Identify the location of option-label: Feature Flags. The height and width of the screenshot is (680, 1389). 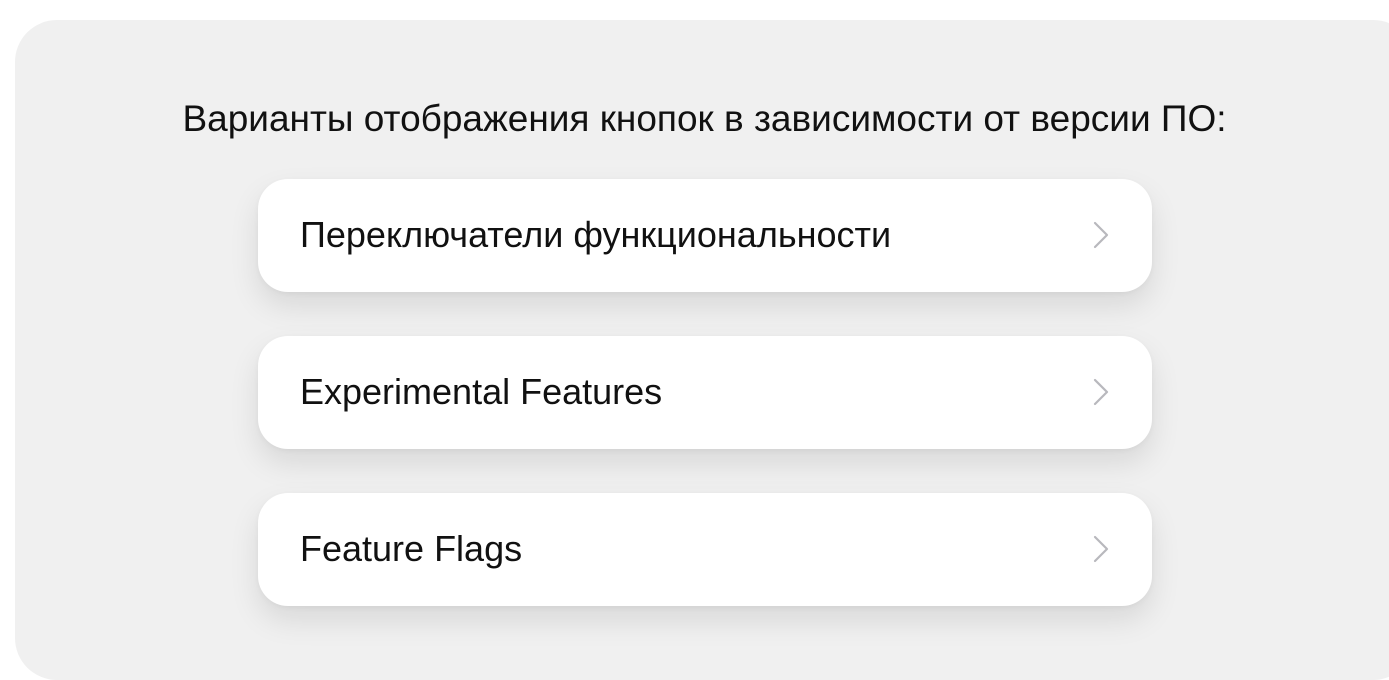
(411, 548).